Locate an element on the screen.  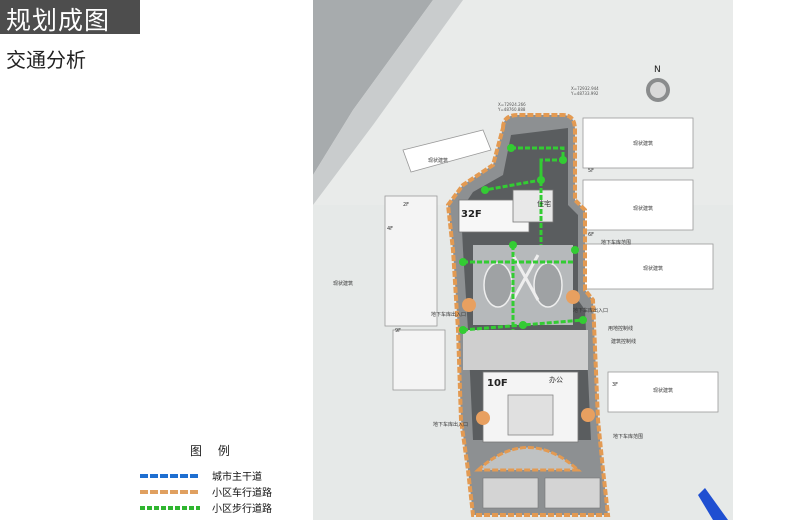
label-floor-5f: 5F is located at coordinates (591, 171).